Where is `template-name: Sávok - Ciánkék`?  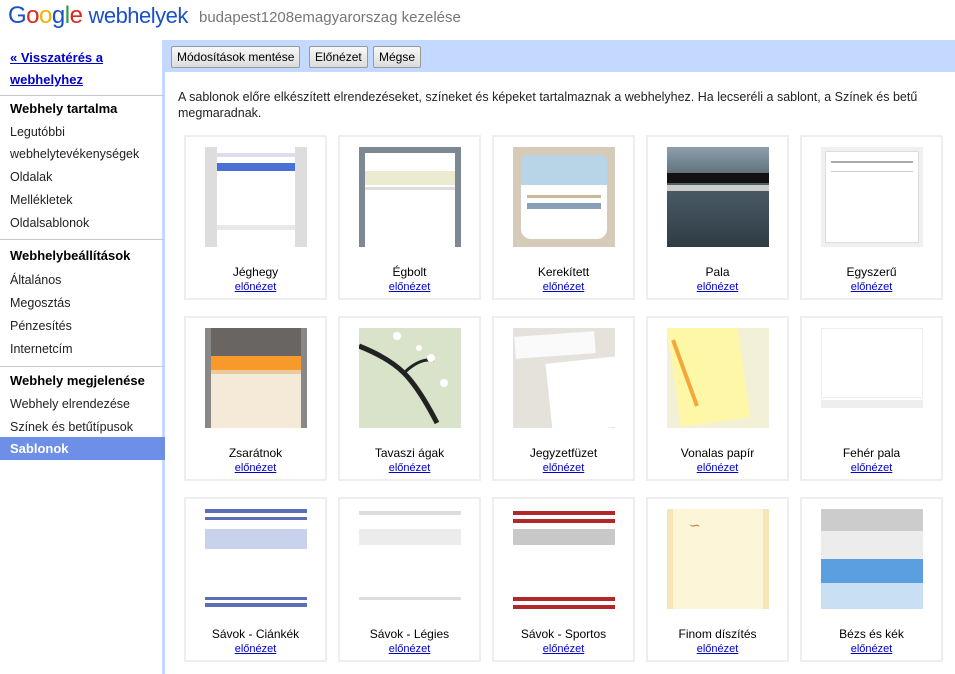
template-name: Sávok - Ciánkék is located at coordinates (255, 634).